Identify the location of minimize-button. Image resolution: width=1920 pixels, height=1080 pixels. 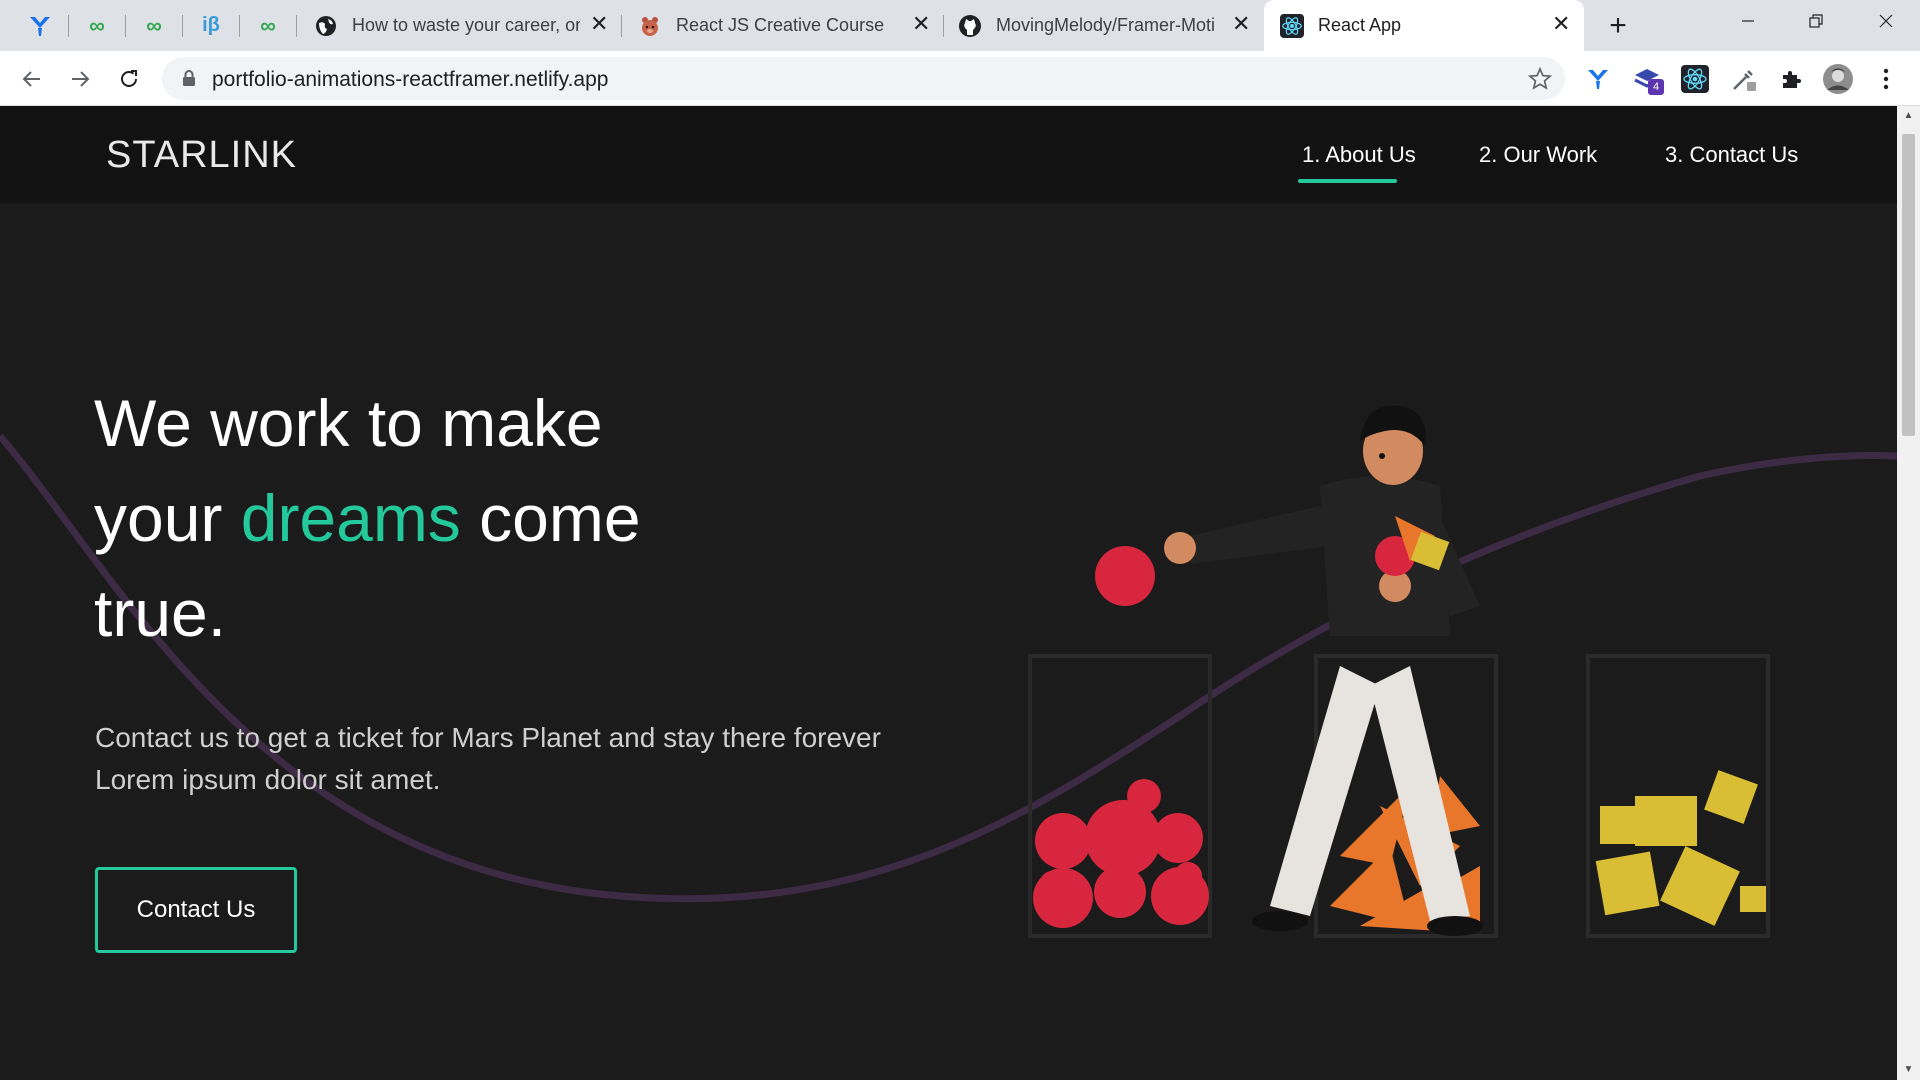
(1748, 21).